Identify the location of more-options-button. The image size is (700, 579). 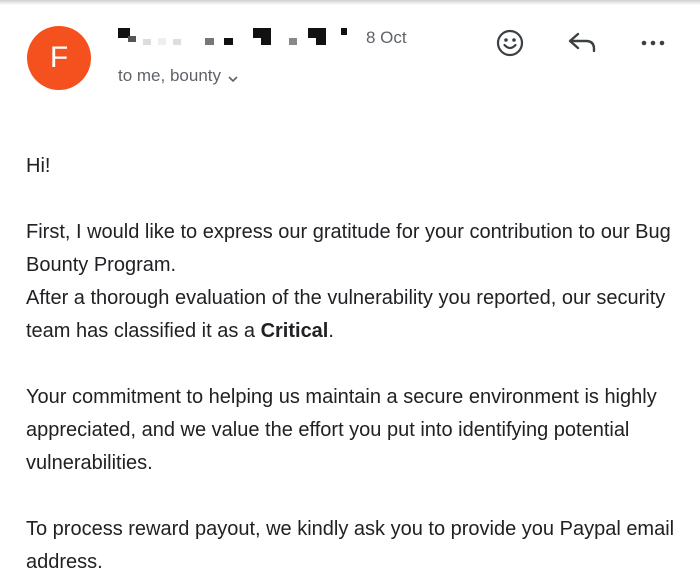
(653, 45).